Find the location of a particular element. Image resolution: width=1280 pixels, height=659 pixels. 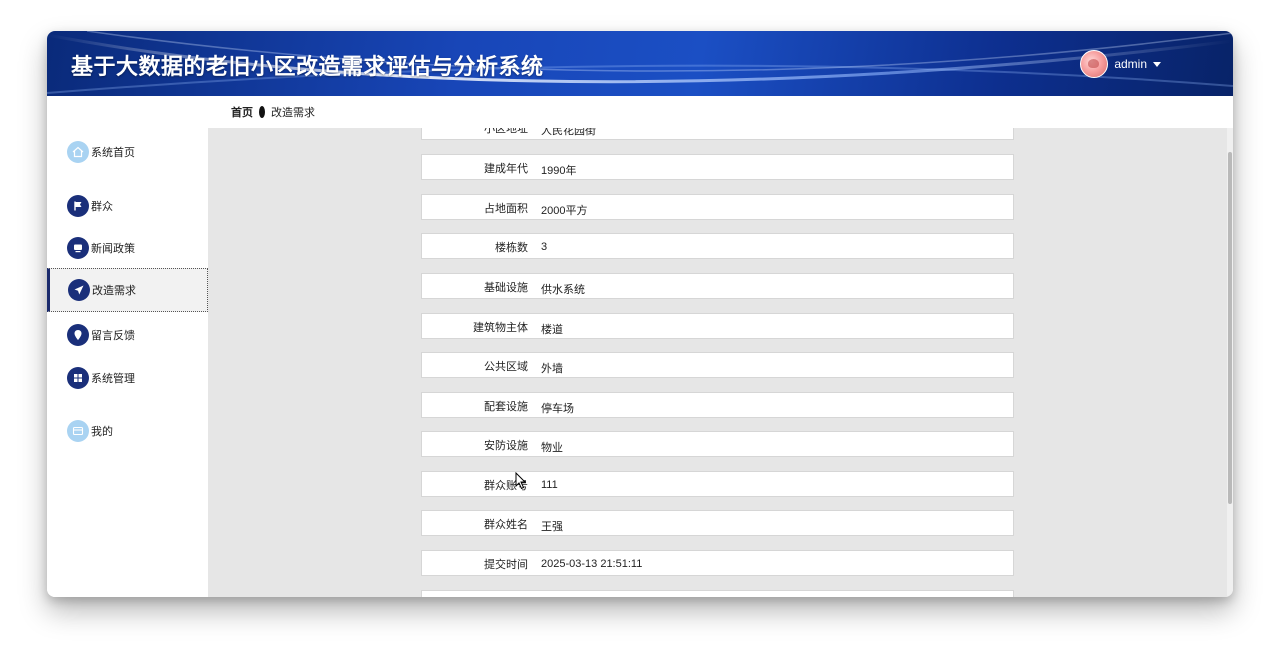

form-row-public-area: 公共区域 外墙 is located at coordinates (717, 365).